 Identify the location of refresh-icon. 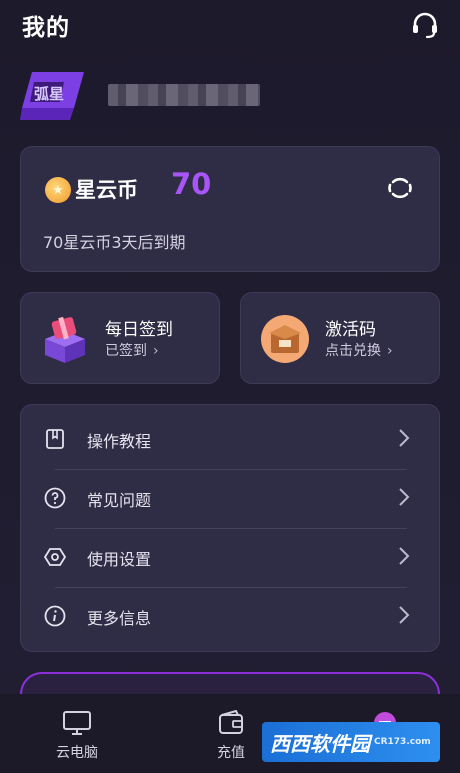
(400, 188).